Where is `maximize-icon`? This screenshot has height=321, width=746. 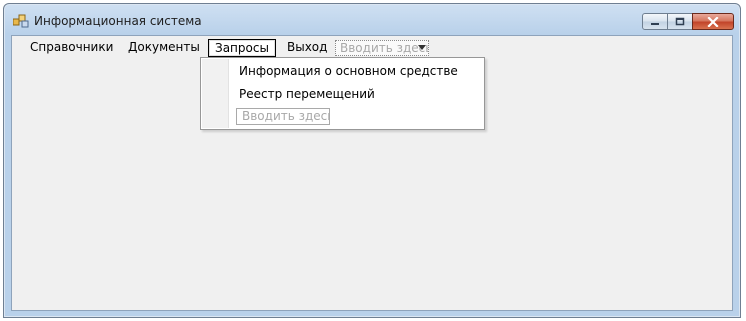 maximize-icon is located at coordinates (680, 21).